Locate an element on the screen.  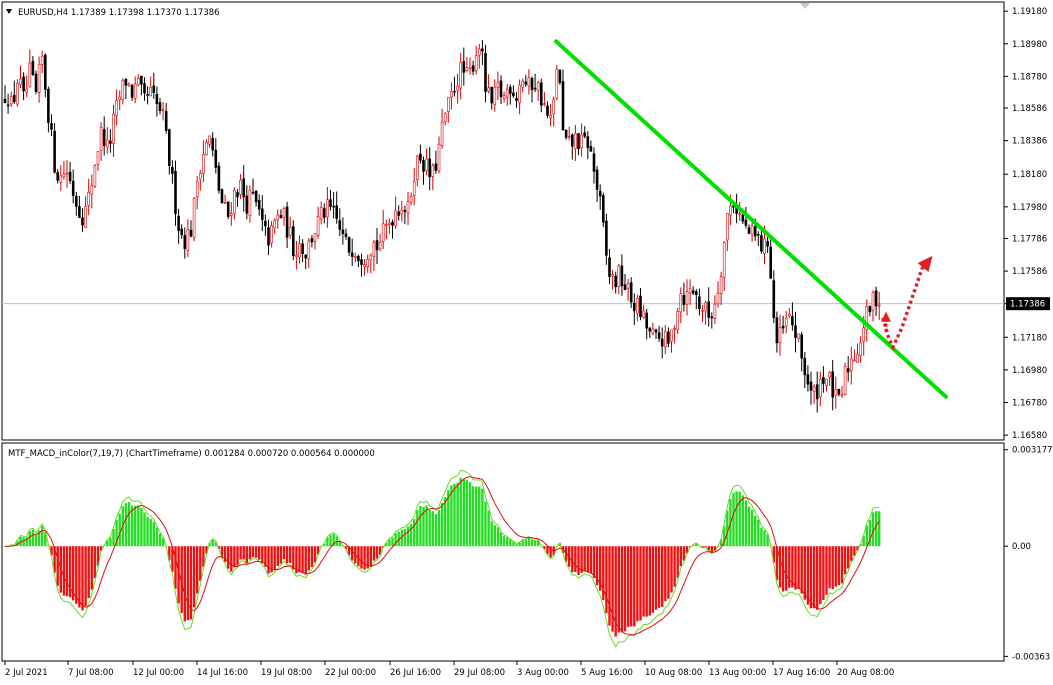
price-tick-label: 1.17180 is located at coordinates (1029, 338).